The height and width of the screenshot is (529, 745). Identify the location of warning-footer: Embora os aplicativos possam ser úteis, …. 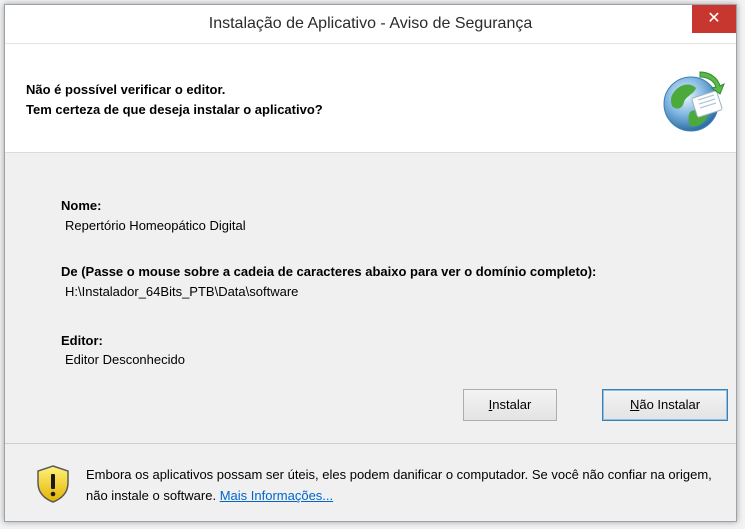
(370, 482).